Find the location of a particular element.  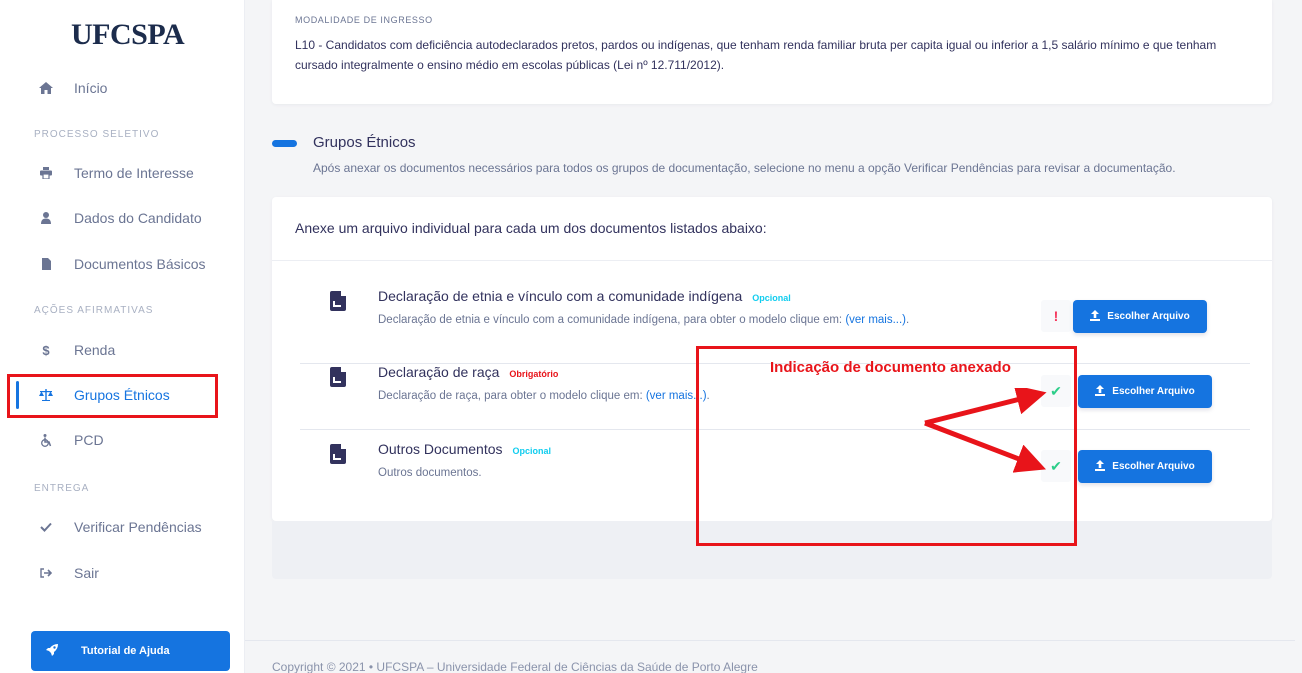

sidebar-item-label: Sair is located at coordinates (86, 573).